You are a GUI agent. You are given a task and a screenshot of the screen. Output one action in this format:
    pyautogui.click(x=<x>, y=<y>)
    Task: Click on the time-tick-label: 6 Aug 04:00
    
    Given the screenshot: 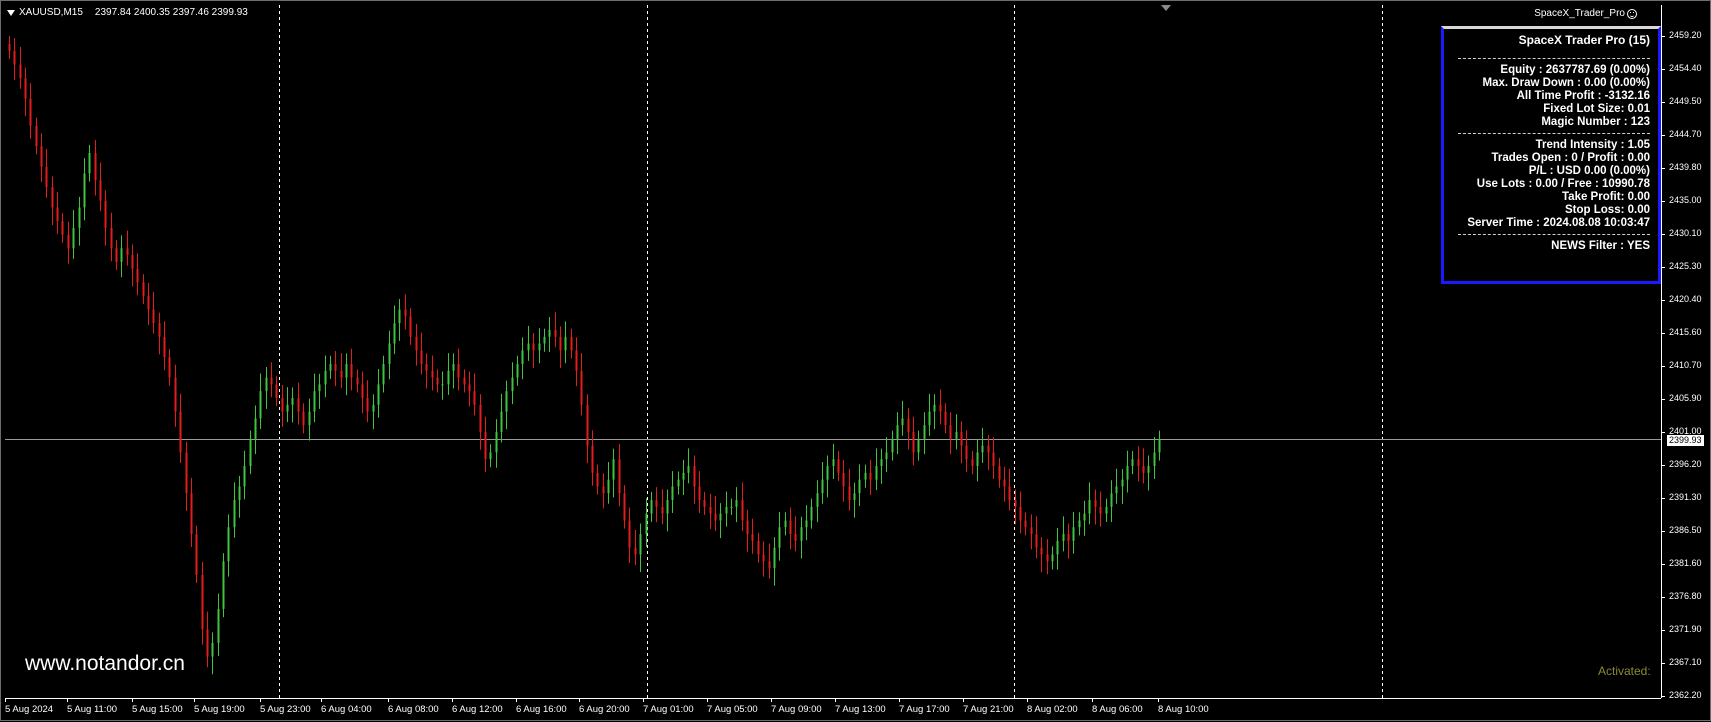 What is the action you would take?
    pyautogui.click(x=346, y=709)
    